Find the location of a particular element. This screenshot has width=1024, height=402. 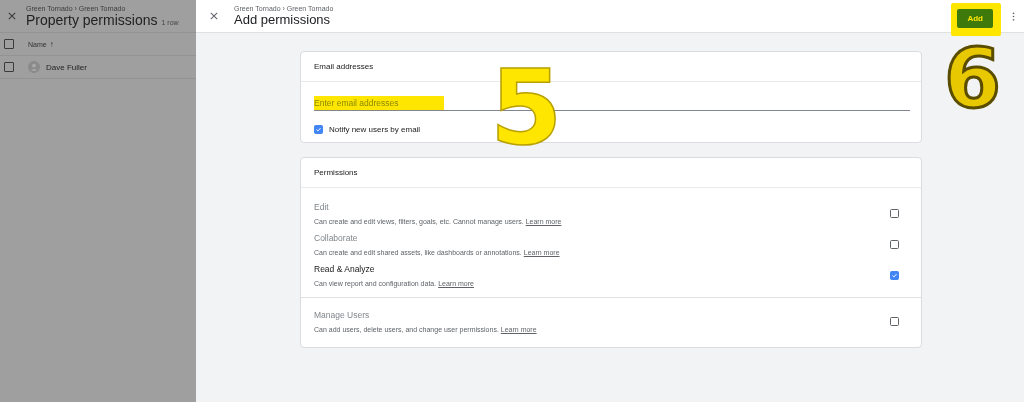

card-title: Permissions is located at coordinates (336, 172).